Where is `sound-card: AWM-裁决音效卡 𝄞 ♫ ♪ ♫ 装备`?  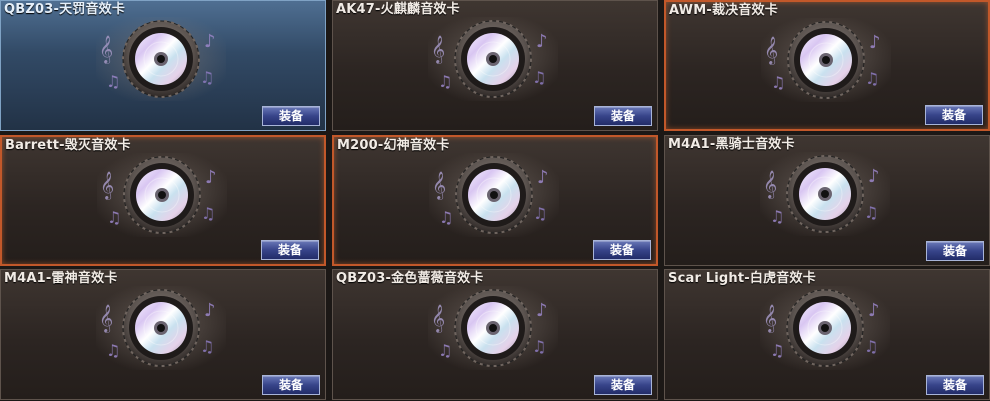 sound-card: AWM-裁决音效卡 𝄞 ♫ ♪ ♫ 装备 is located at coordinates (827, 65).